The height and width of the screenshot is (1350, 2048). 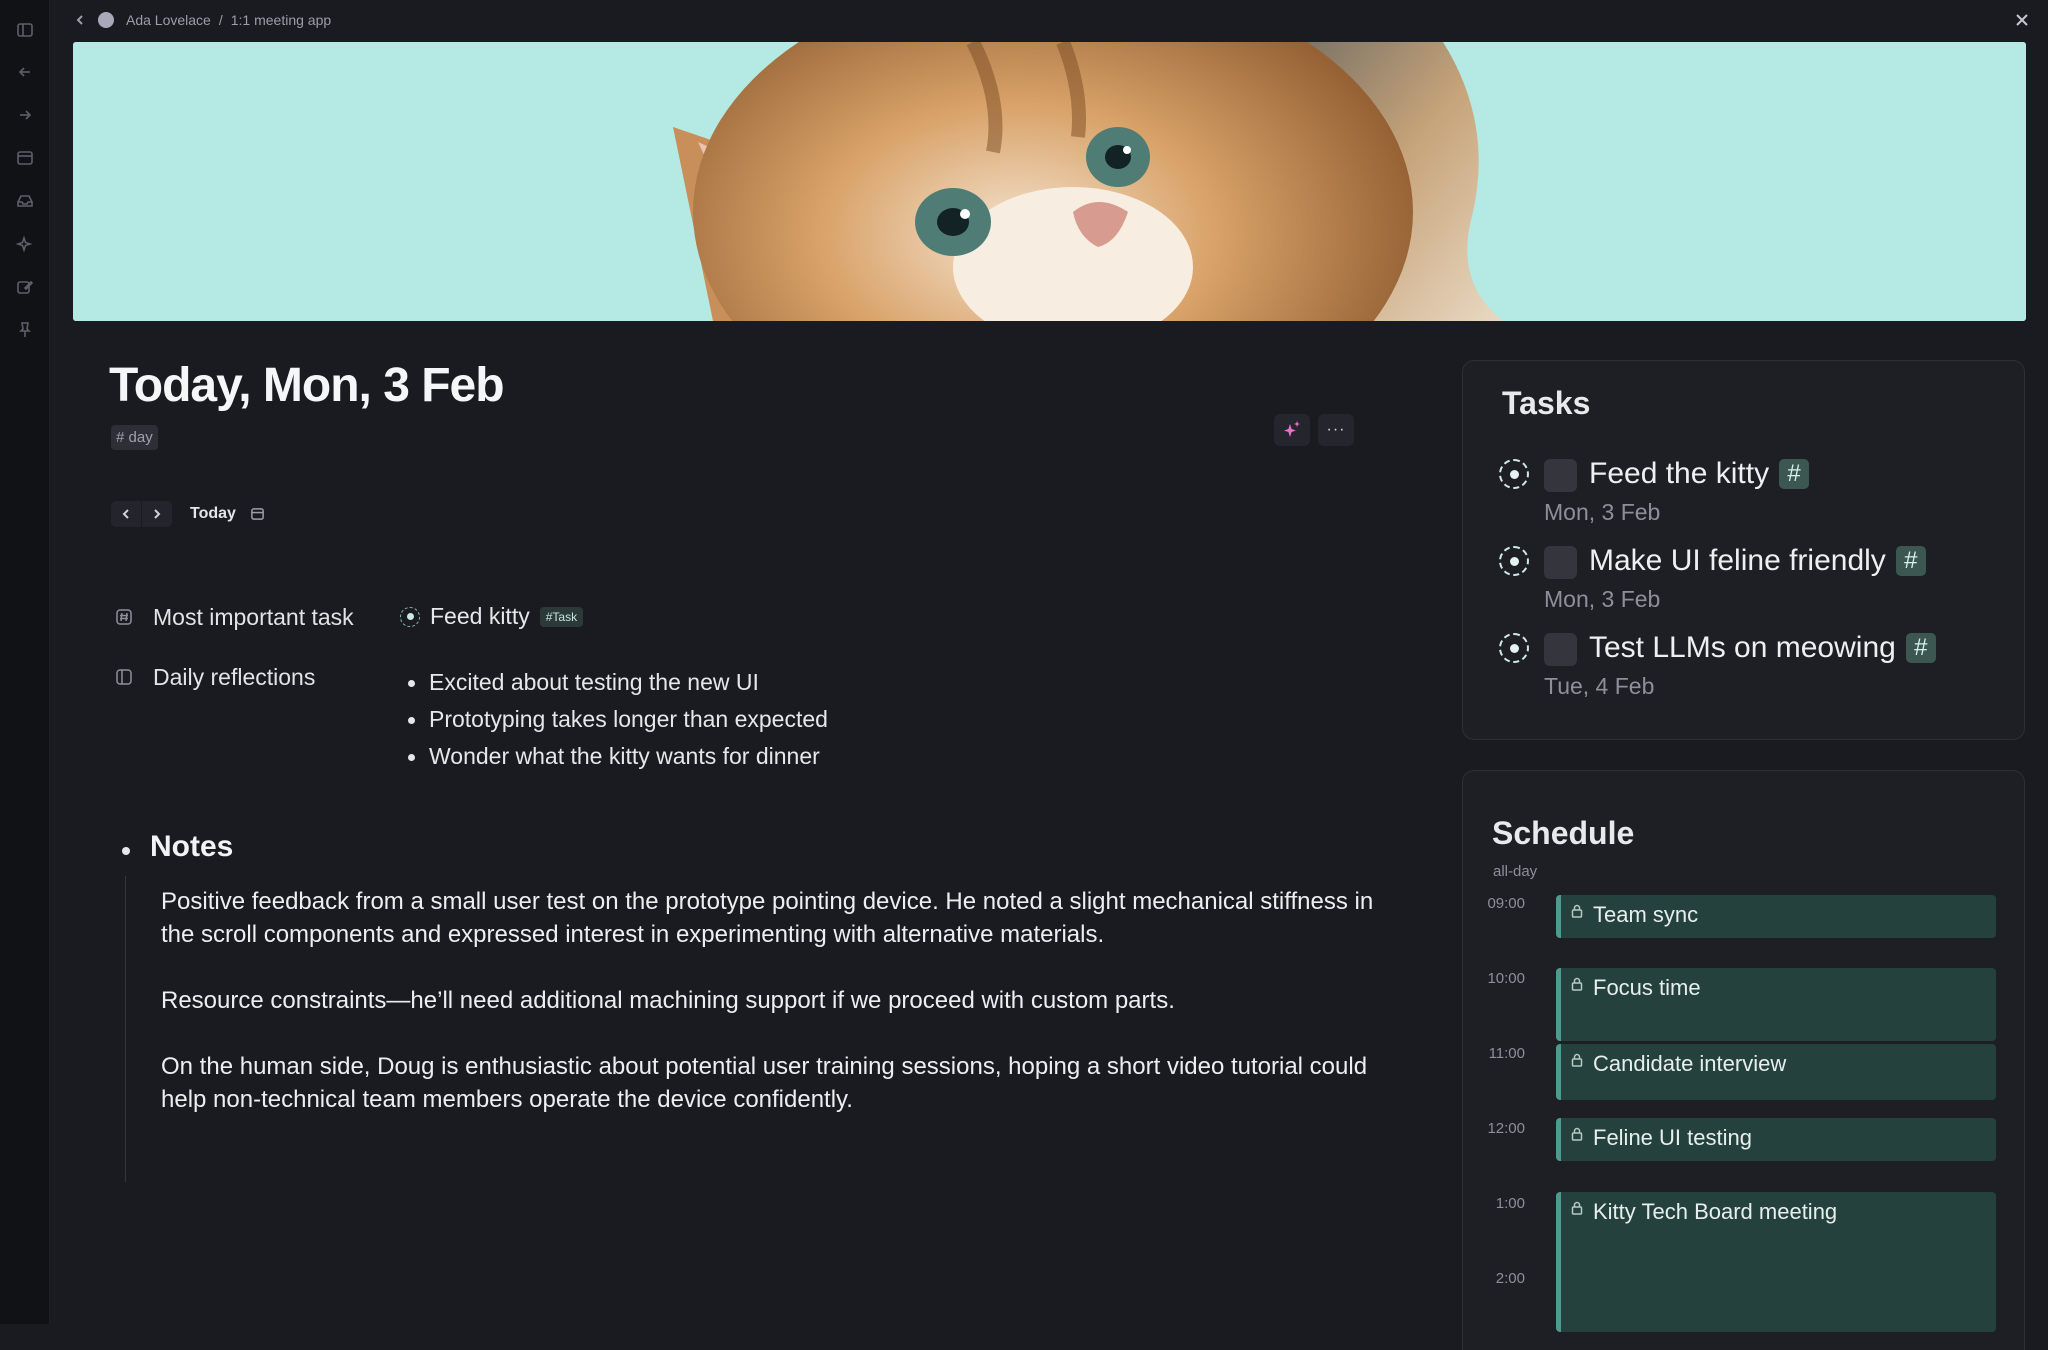 I want to click on page-title: Today, Mon, 3 Feb, so click(x=307, y=385).